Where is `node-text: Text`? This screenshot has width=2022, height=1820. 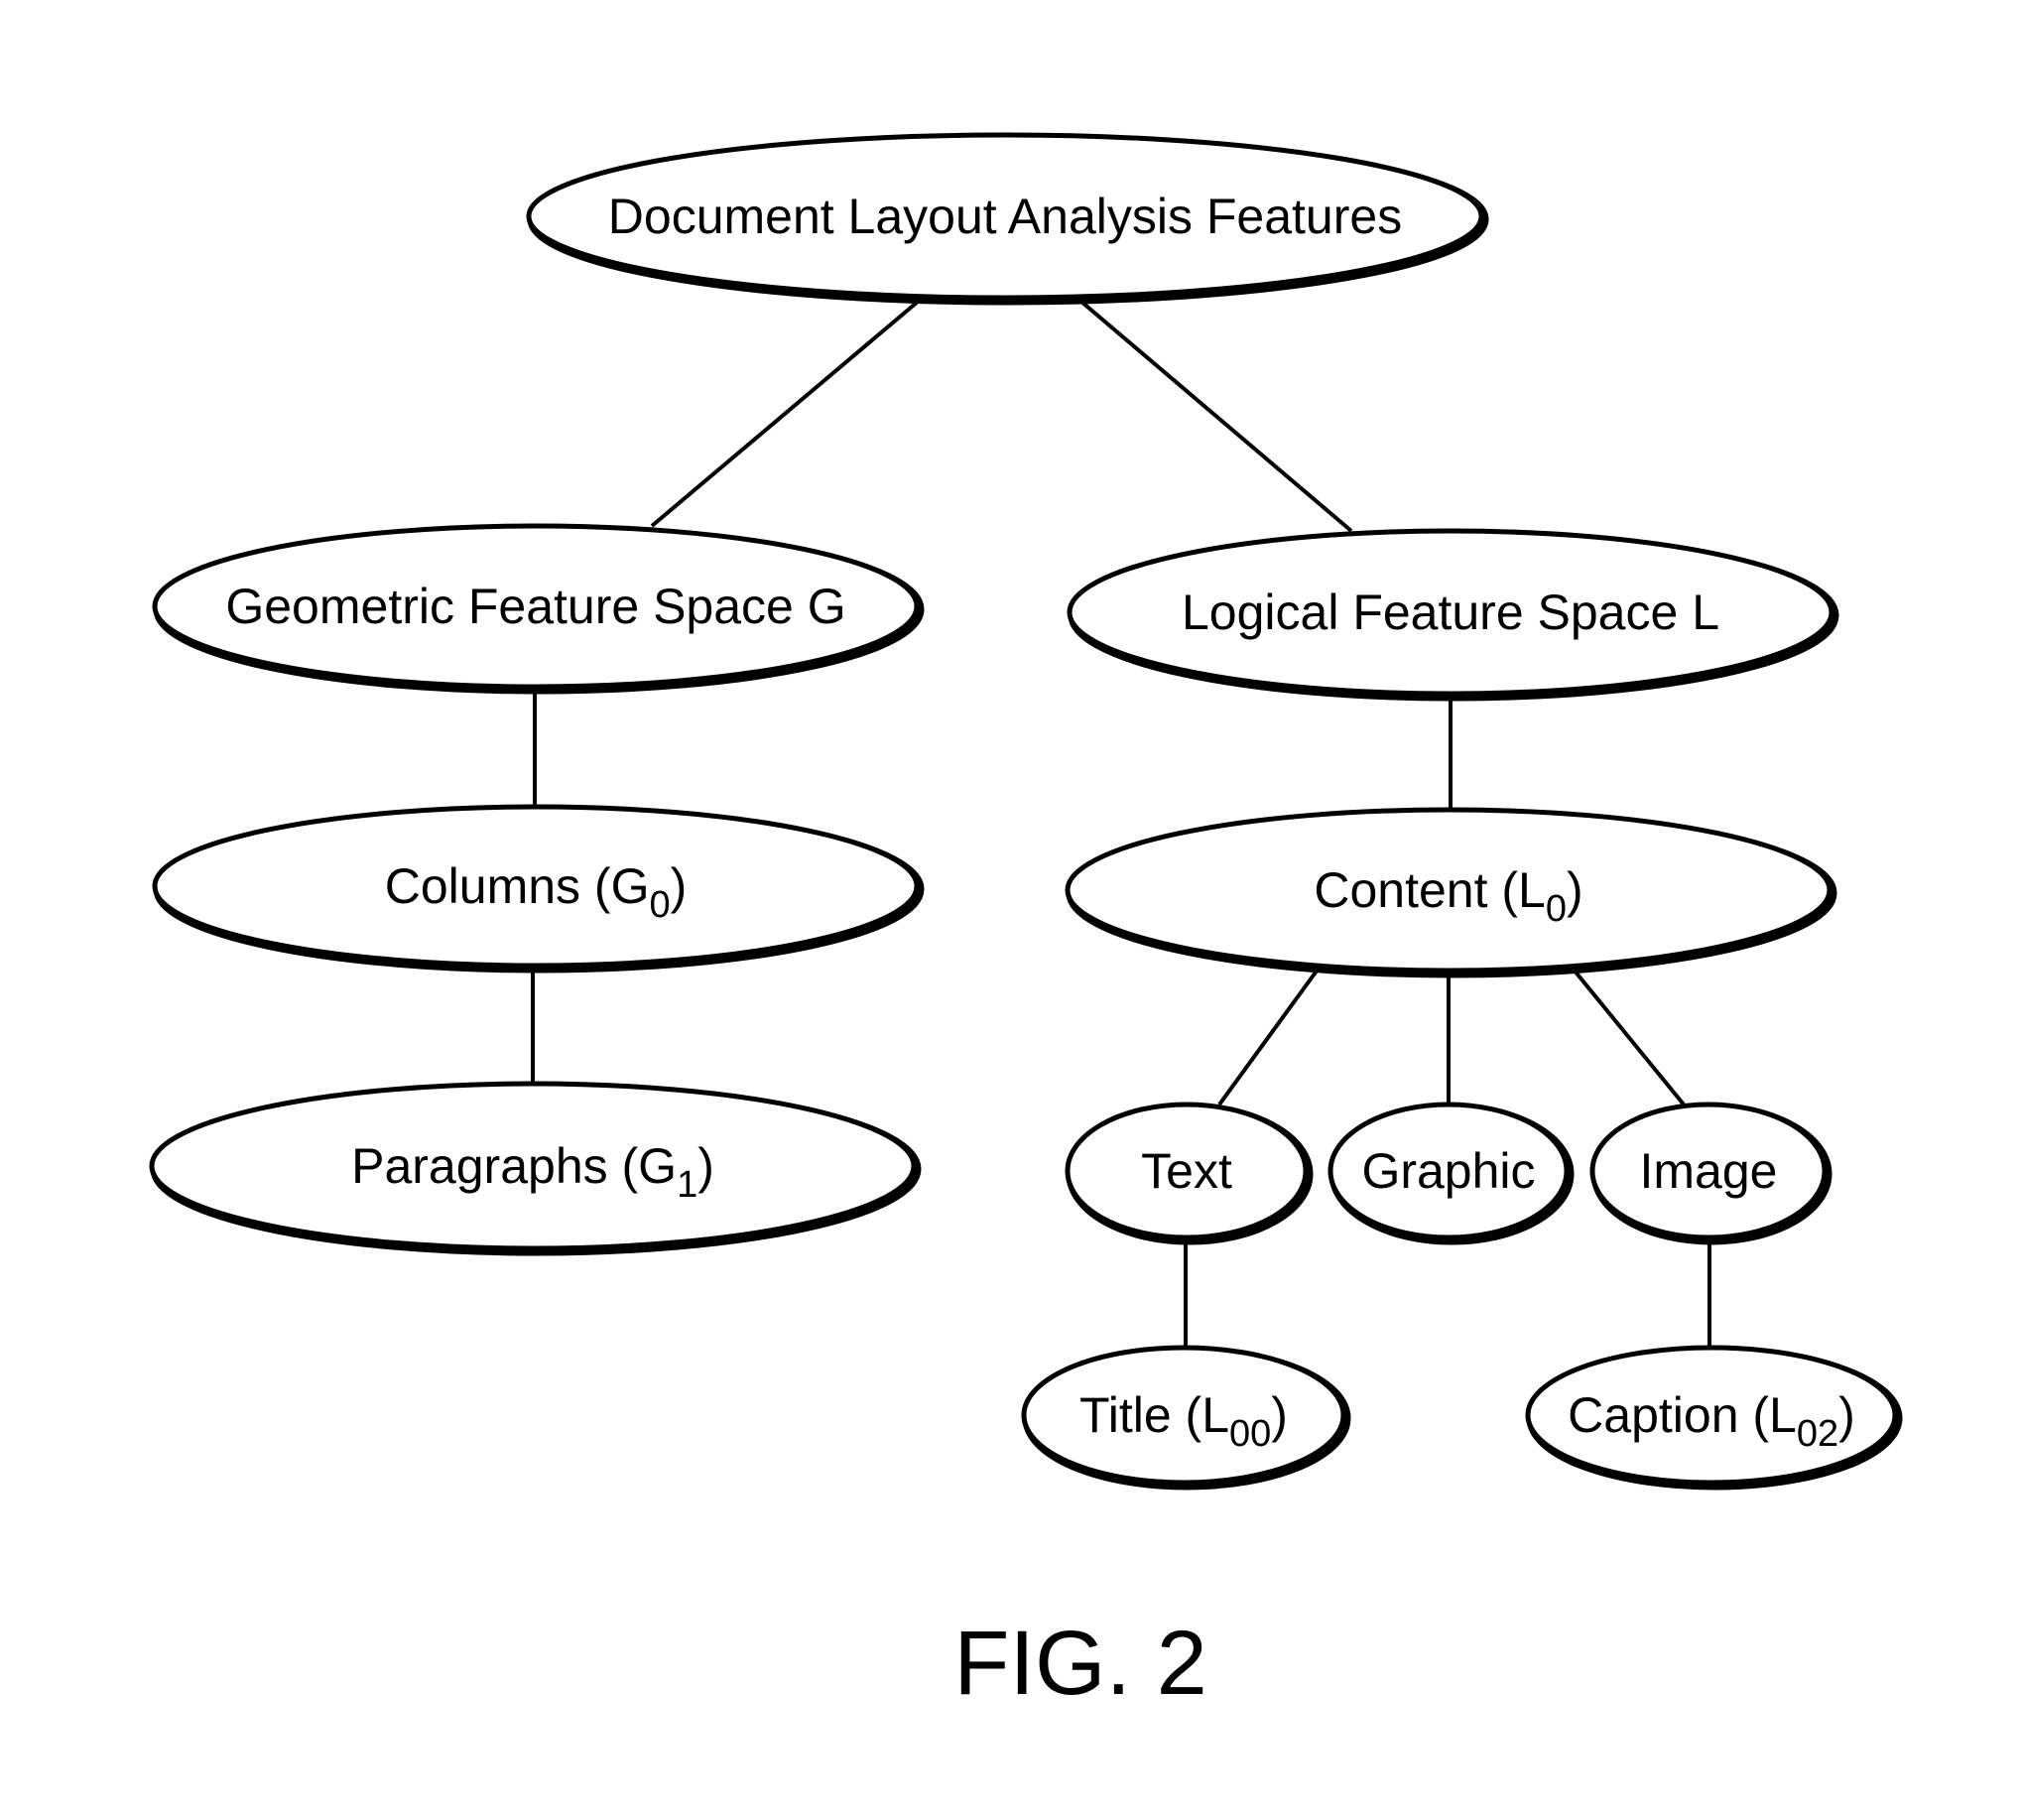 node-text: Text is located at coordinates (1189, 1173).